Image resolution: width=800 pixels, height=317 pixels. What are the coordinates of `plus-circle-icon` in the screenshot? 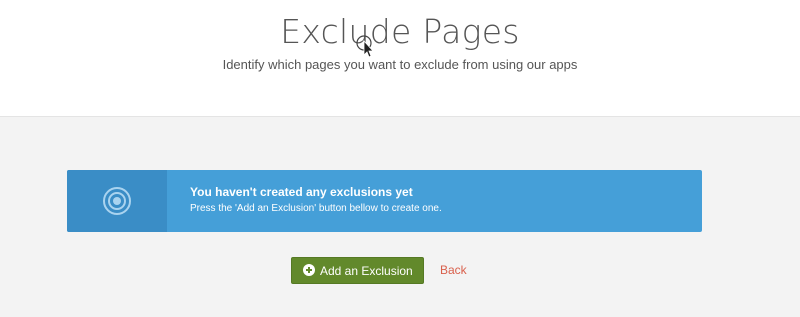 It's located at (309, 270).